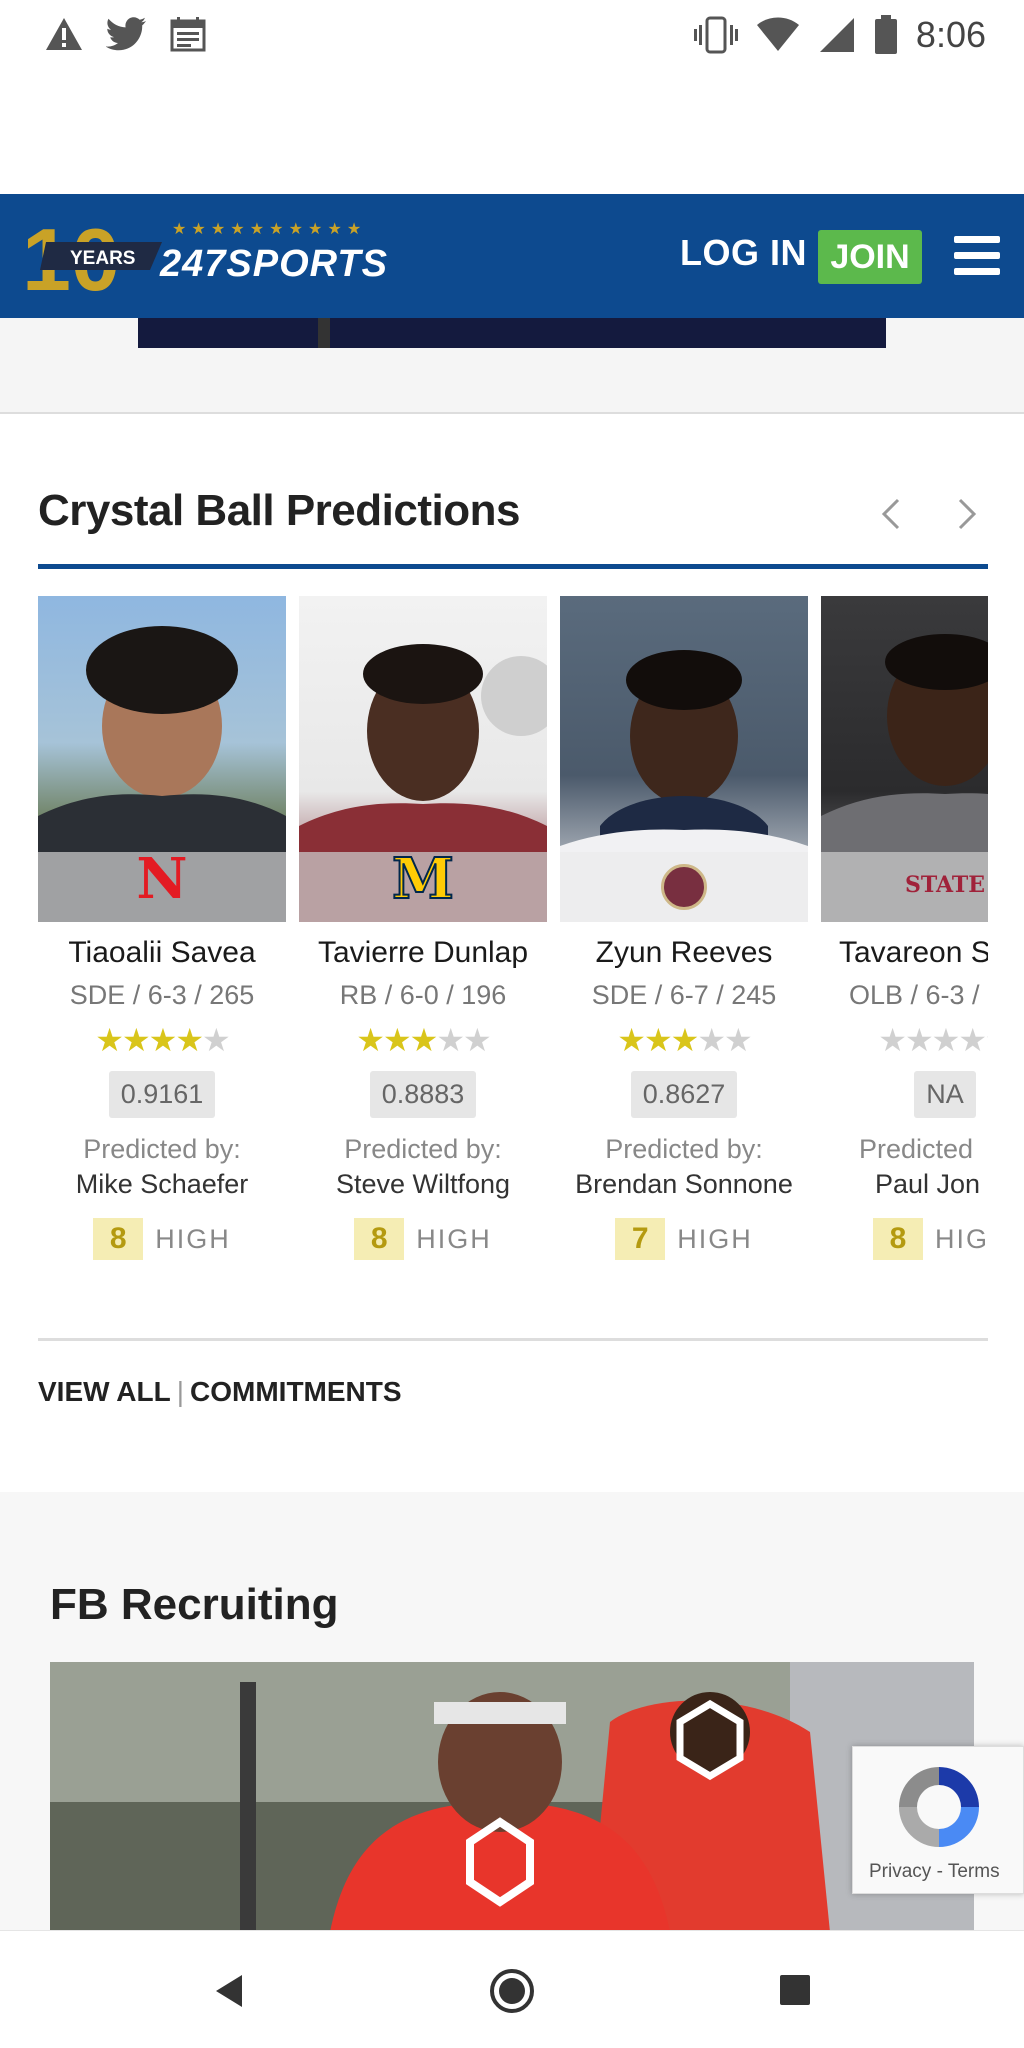 This screenshot has height=2048, width=1024. I want to click on logo-brand: 247SPORTS, so click(273, 264).